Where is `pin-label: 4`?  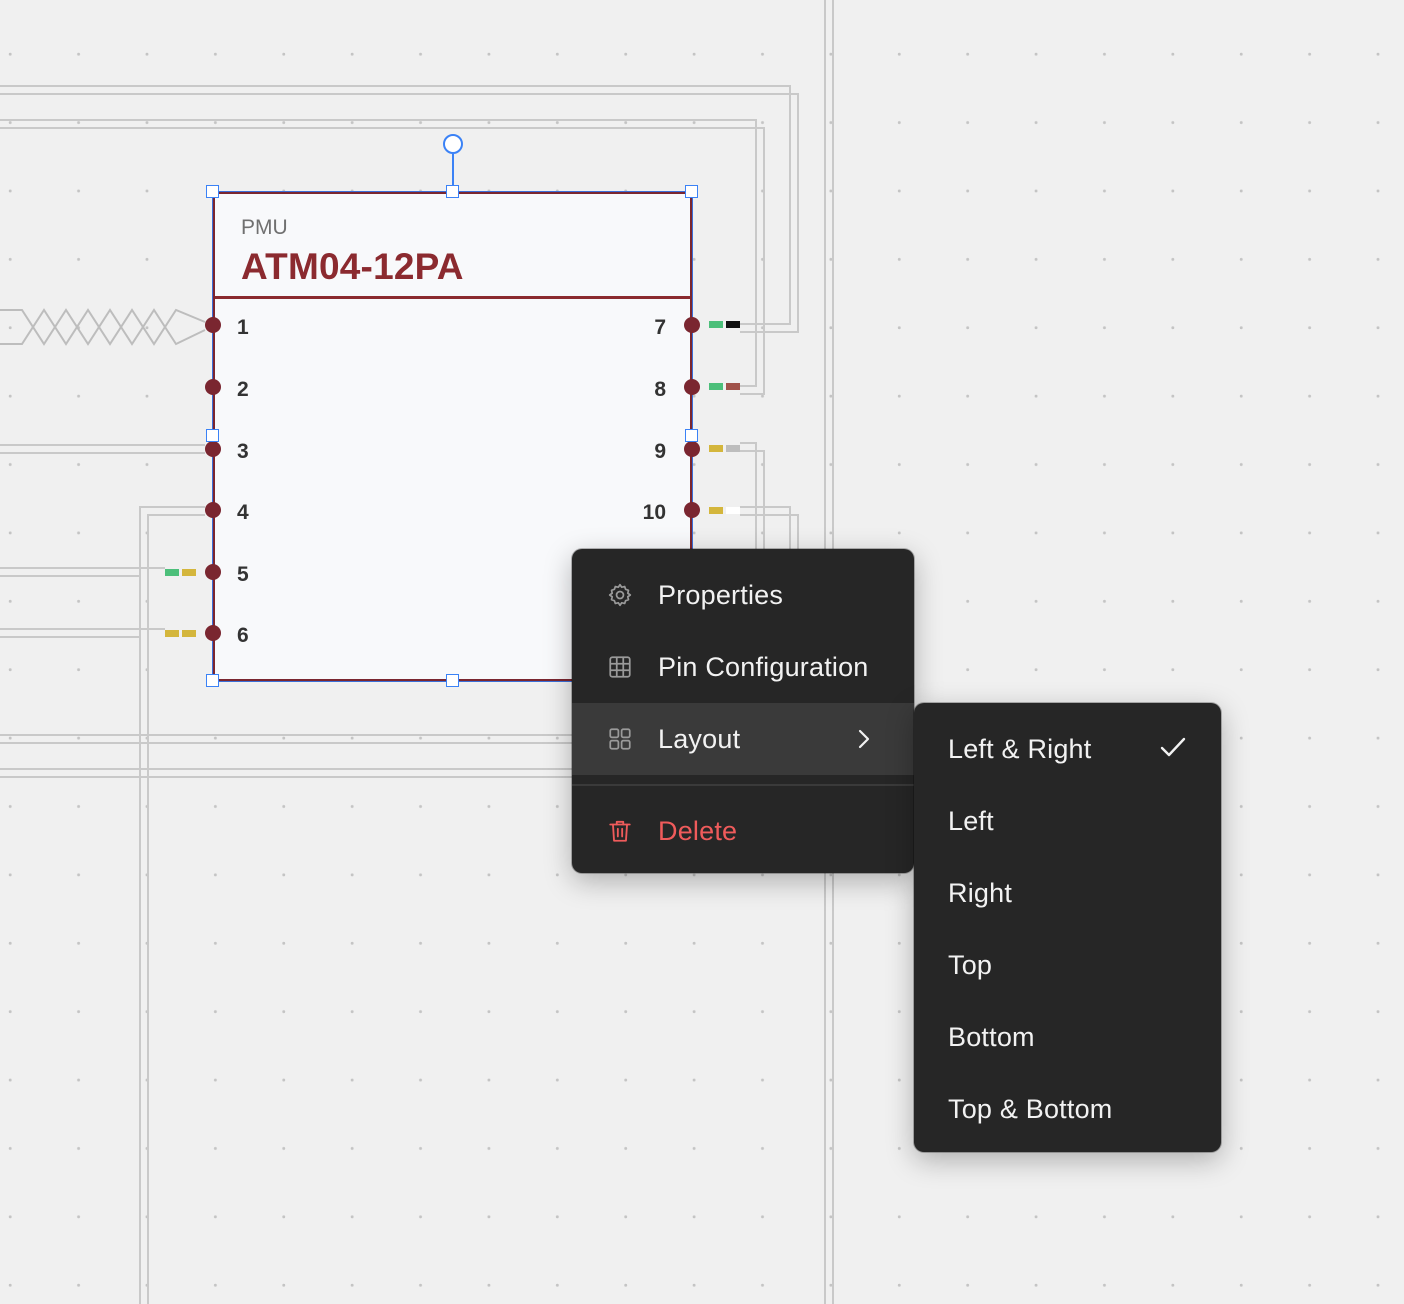
pin-label: 4 is located at coordinates (243, 512).